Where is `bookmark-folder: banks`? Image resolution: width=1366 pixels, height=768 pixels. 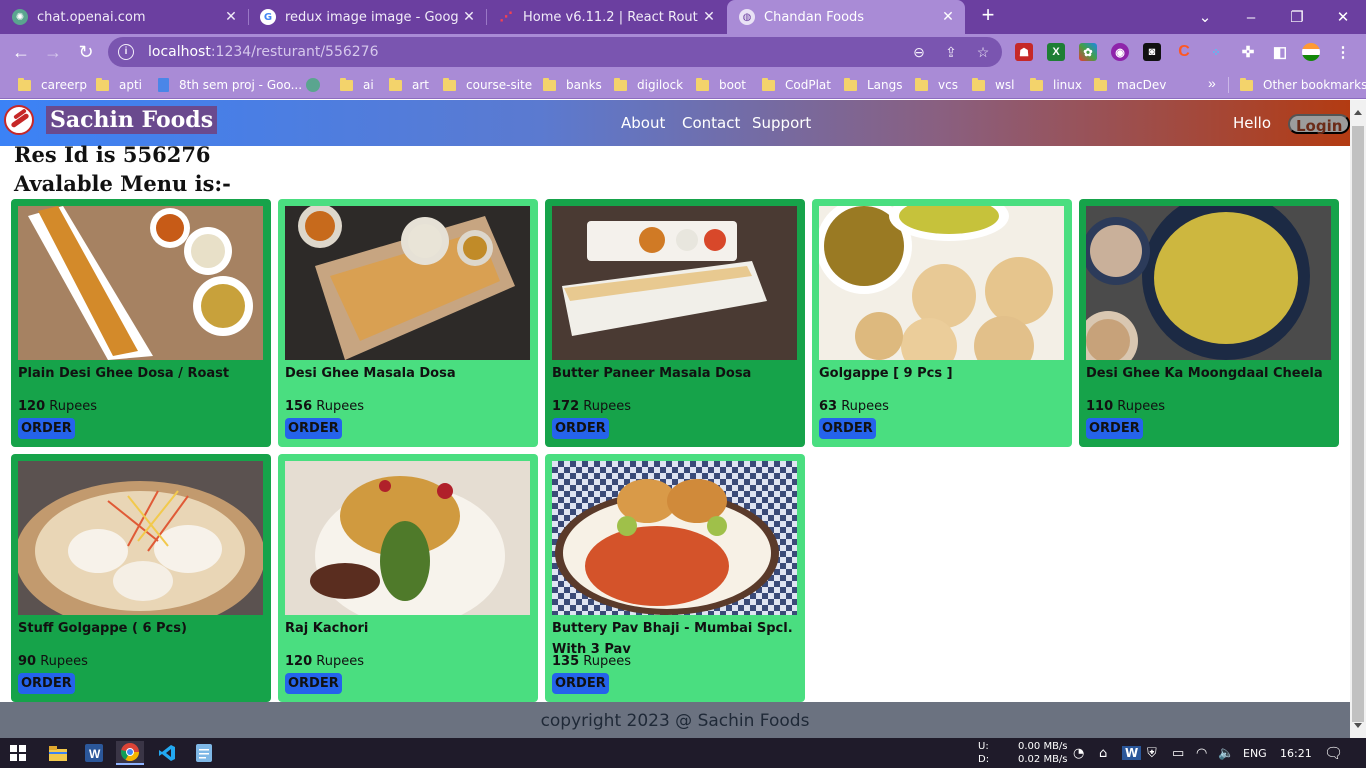
bookmark-folder: banks is located at coordinates (572, 85).